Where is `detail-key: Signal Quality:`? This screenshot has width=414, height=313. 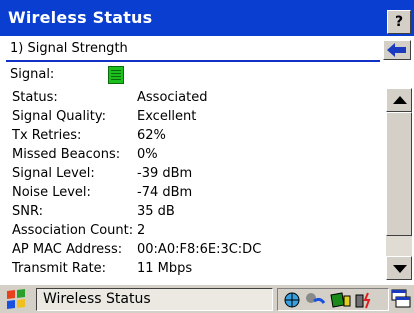
detail-key: Signal Quality: is located at coordinates (59, 116).